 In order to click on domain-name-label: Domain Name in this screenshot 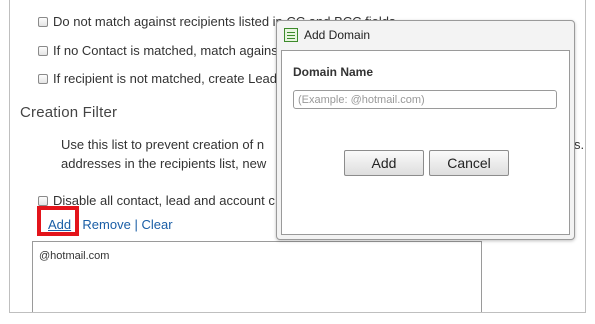, I will do `click(333, 72)`.